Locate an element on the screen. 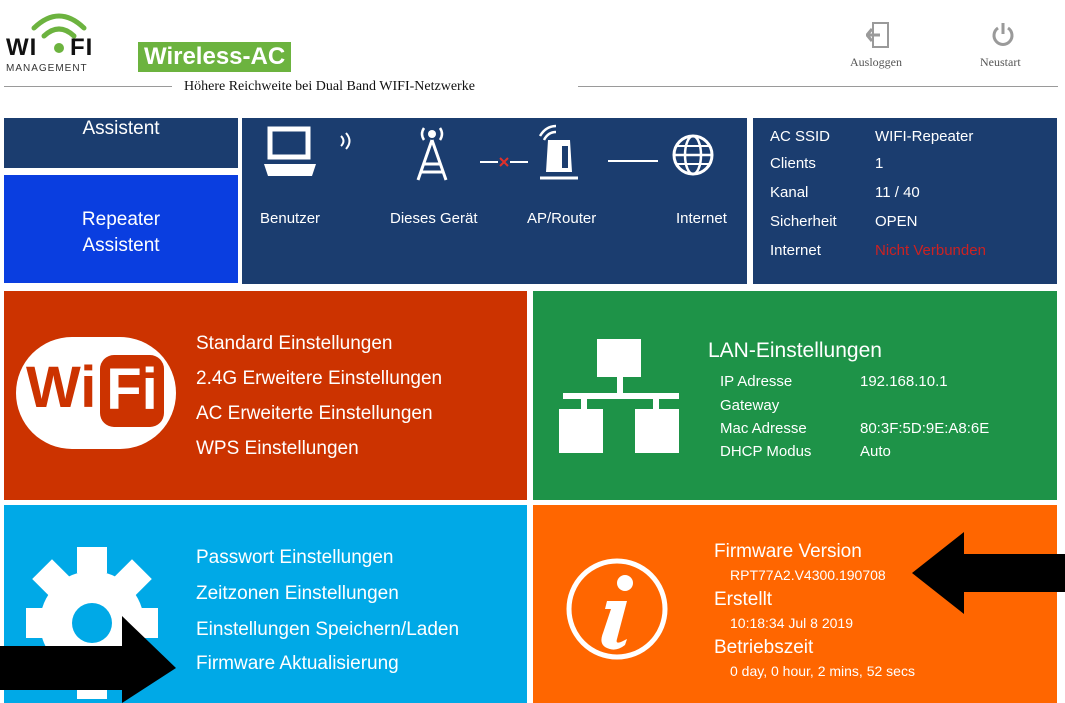 The width and height of the screenshot is (1065, 703). info-icon is located at coordinates (617, 609).